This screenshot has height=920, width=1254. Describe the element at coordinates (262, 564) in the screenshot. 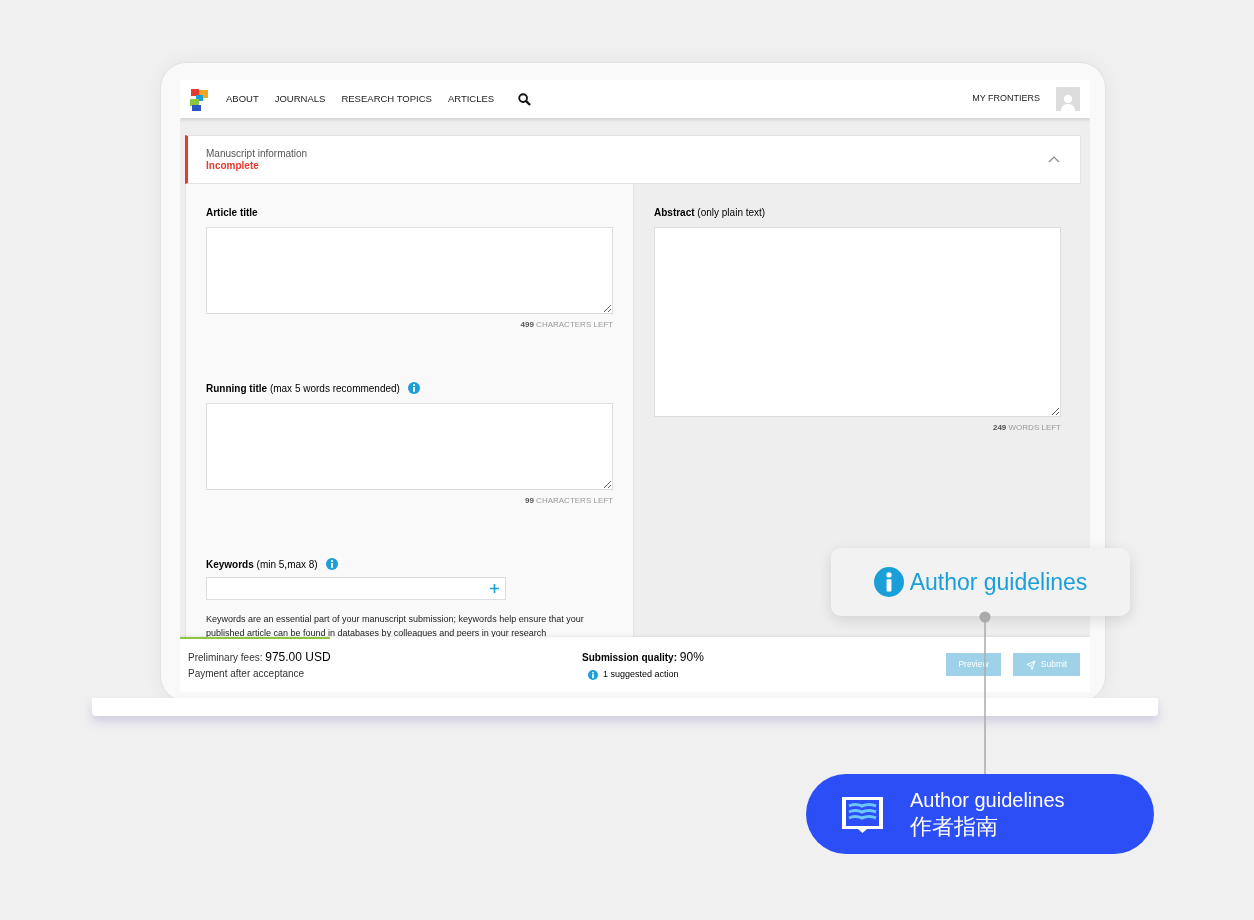

I see `field-label: Keywords (min 5,max 8)` at that location.